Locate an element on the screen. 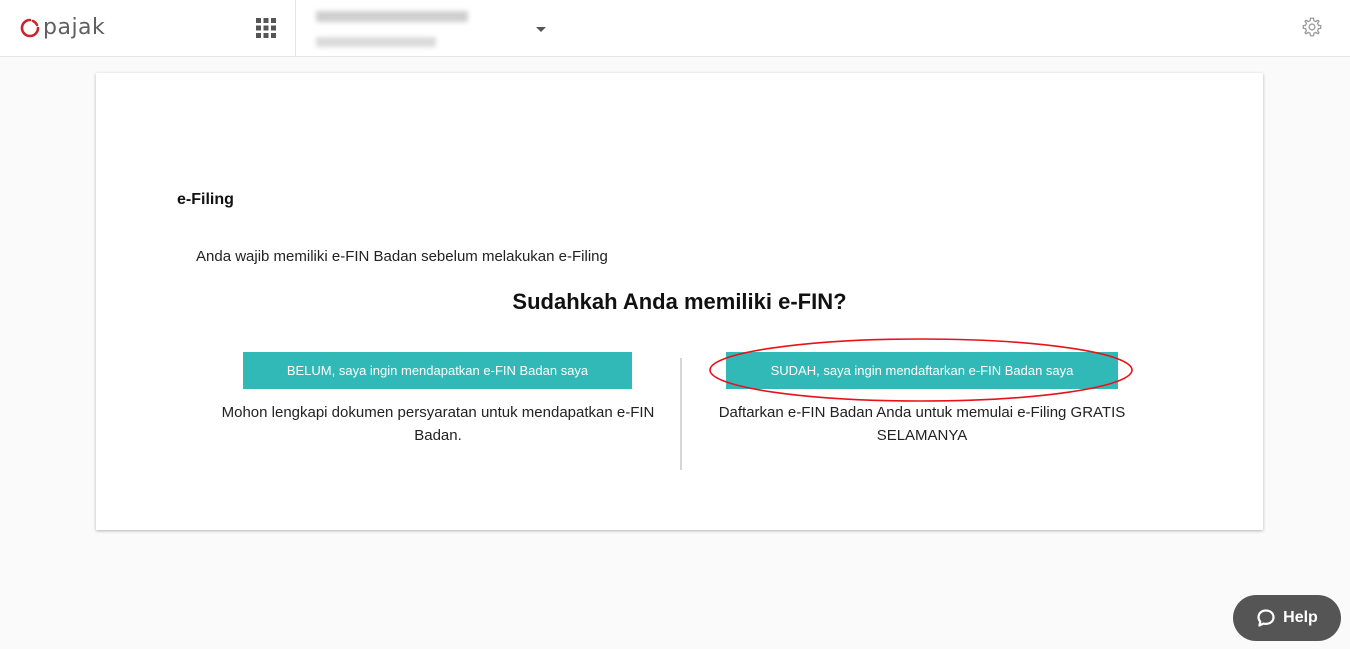 Image resolution: width=1350 pixels, height=649 pixels. caret-down-icon is located at coordinates (541, 29).